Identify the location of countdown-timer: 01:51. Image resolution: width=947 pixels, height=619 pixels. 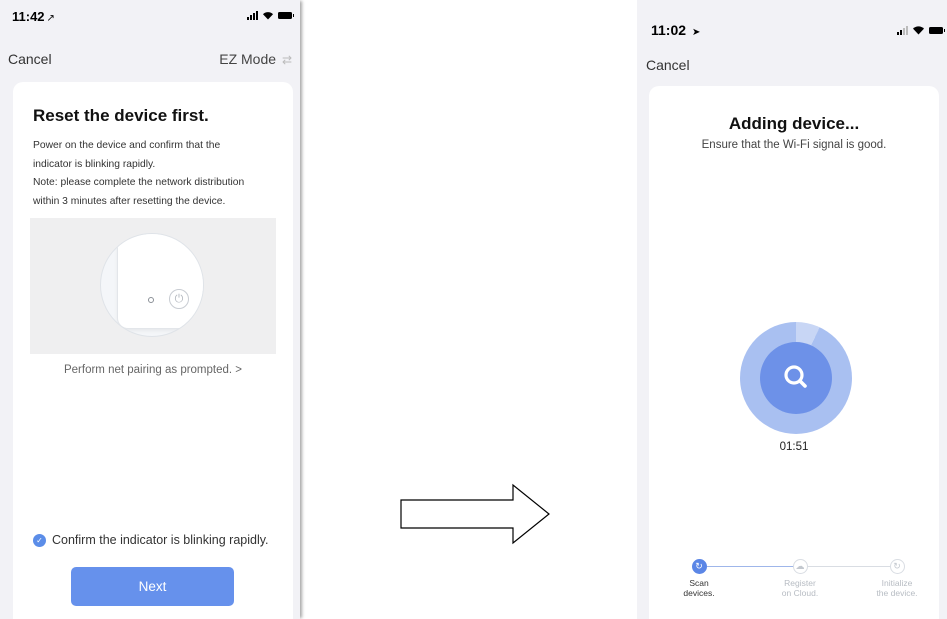
(794, 447).